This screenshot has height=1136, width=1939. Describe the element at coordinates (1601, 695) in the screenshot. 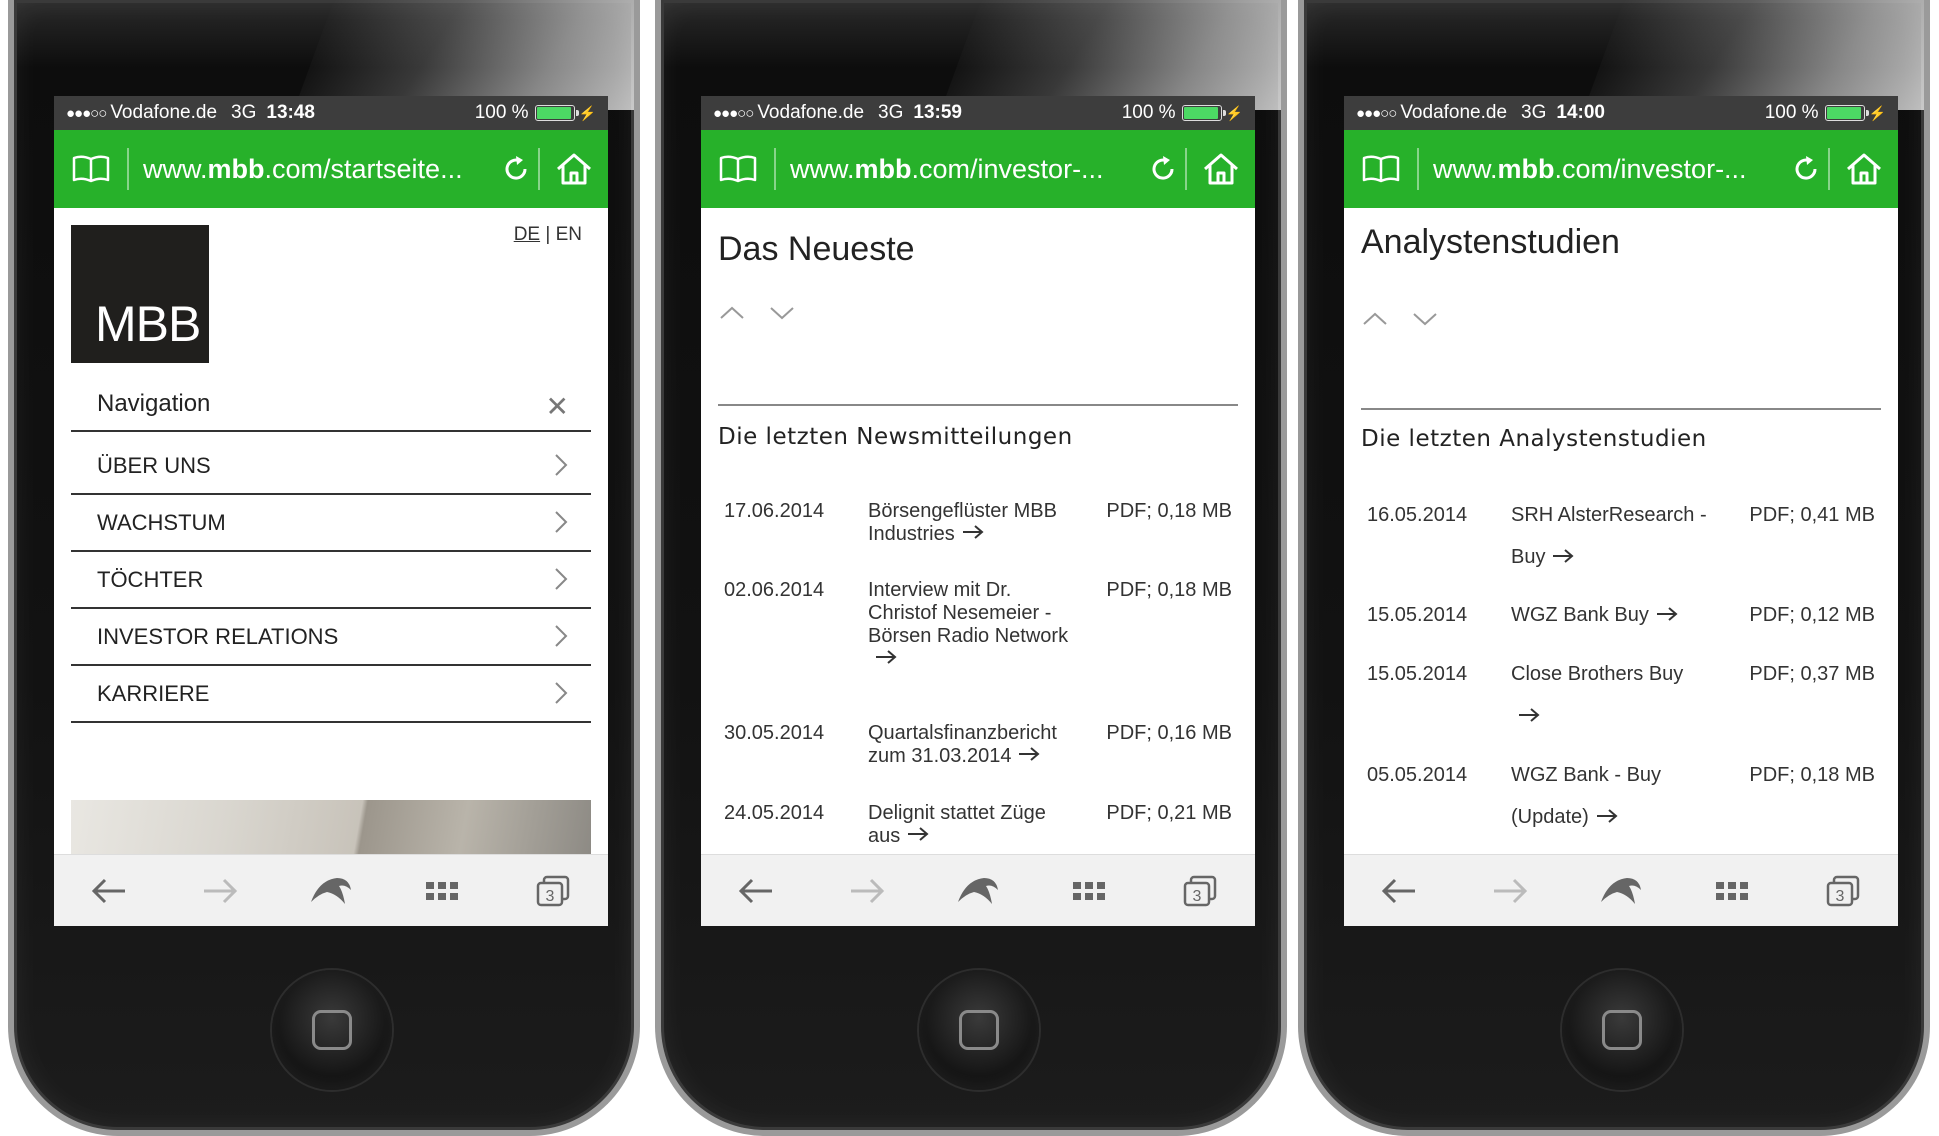

I see `item-title-link: Close Brothers Buy` at that location.